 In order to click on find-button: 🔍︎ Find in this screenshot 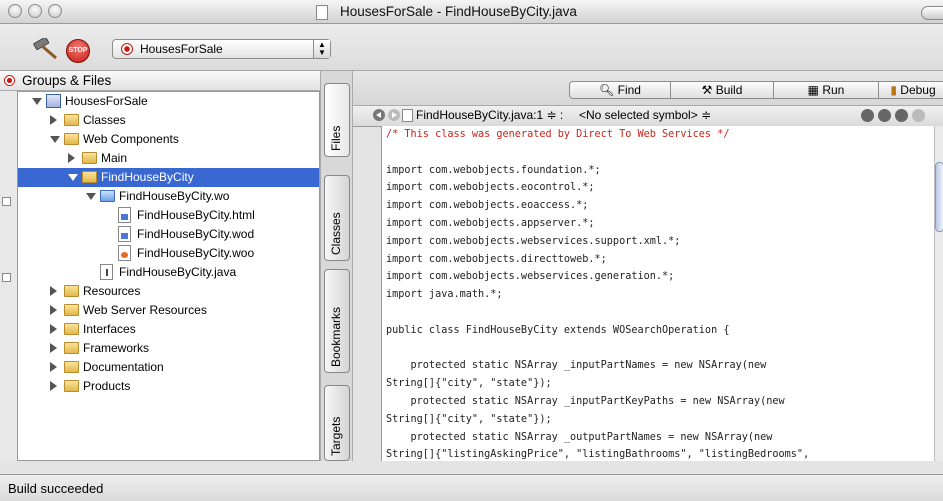, I will do `click(620, 90)`.